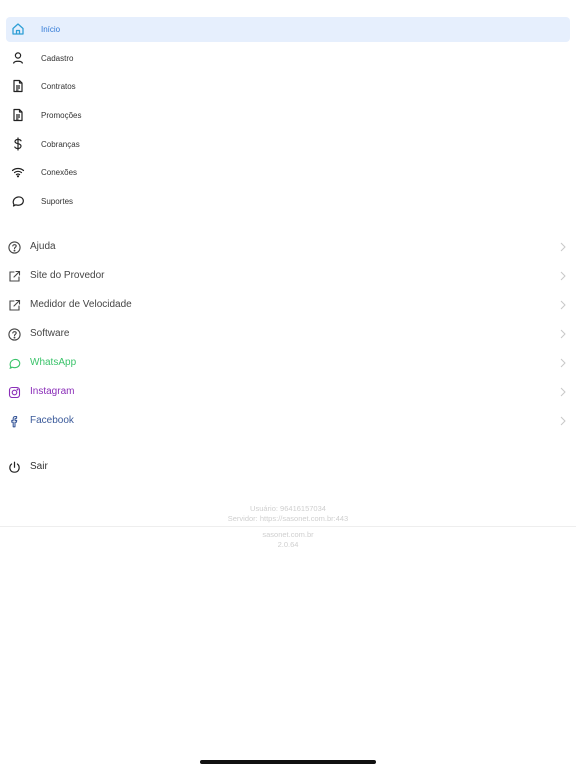  Describe the element at coordinates (51, 29) in the screenshot. I see `menu-item-label: Início` at that location.